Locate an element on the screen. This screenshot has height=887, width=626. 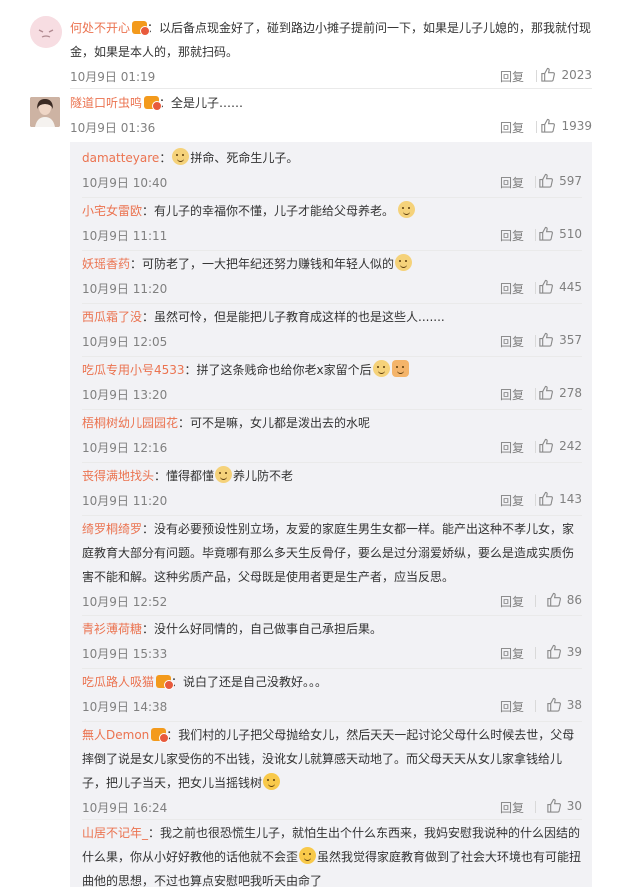
reply-username: 吃瓜专用小号4533 is located at coordinates (133, 370).